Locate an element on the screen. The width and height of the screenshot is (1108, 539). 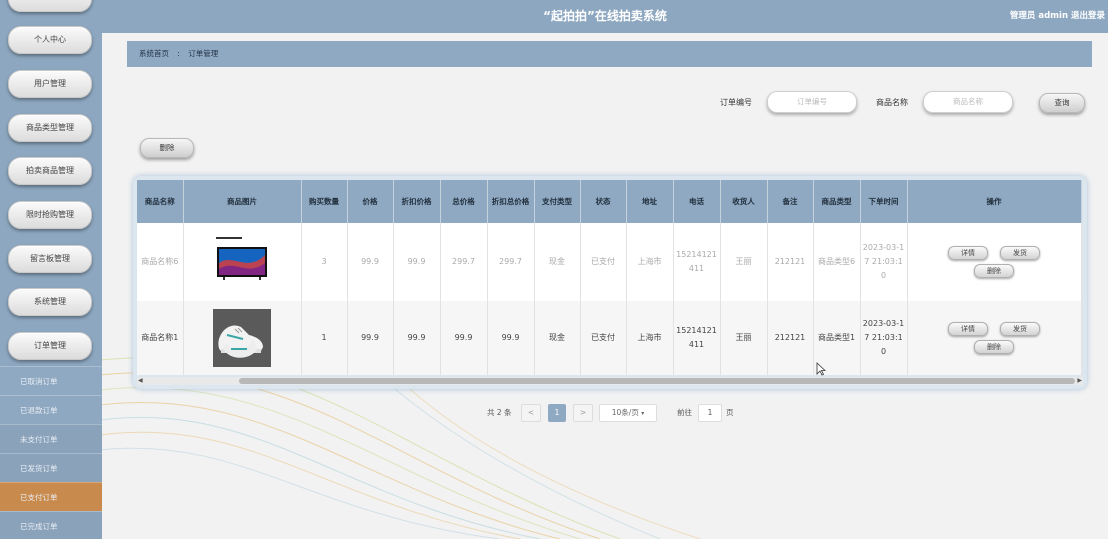
col-header: 收货人 is located at coordinates (744, 201).